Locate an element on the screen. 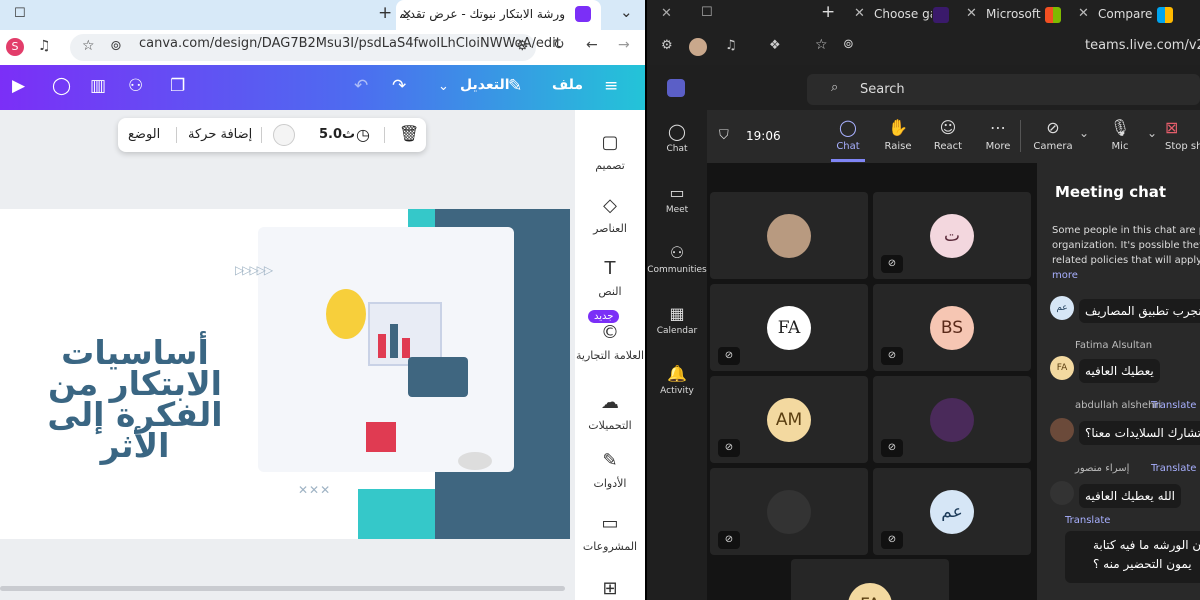  sidebar-item-uploads: ☁ التحميلات is located at coordinates (610, 412).